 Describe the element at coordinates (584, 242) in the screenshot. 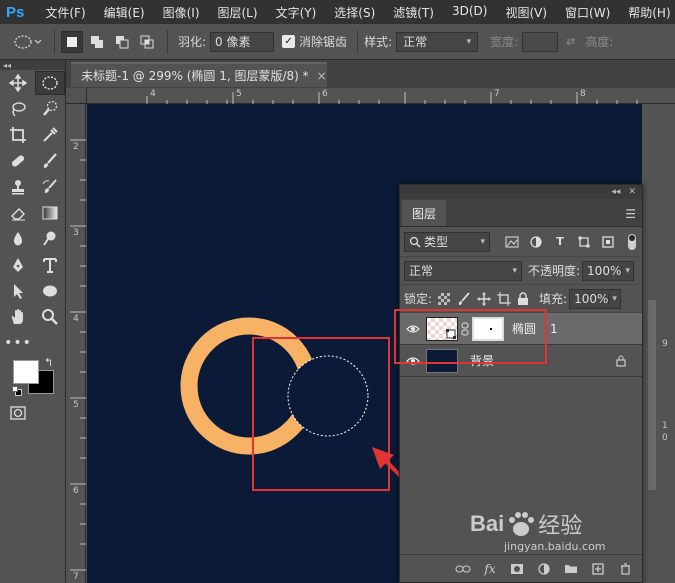

I see `shape-filter-icon` at that location.